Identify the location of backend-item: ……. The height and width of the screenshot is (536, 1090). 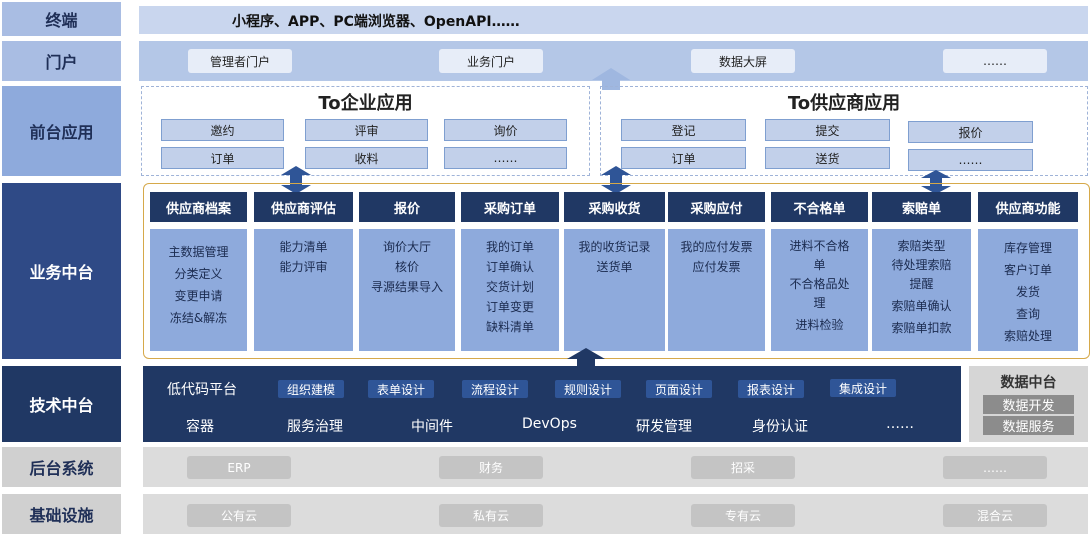
(995, 467).